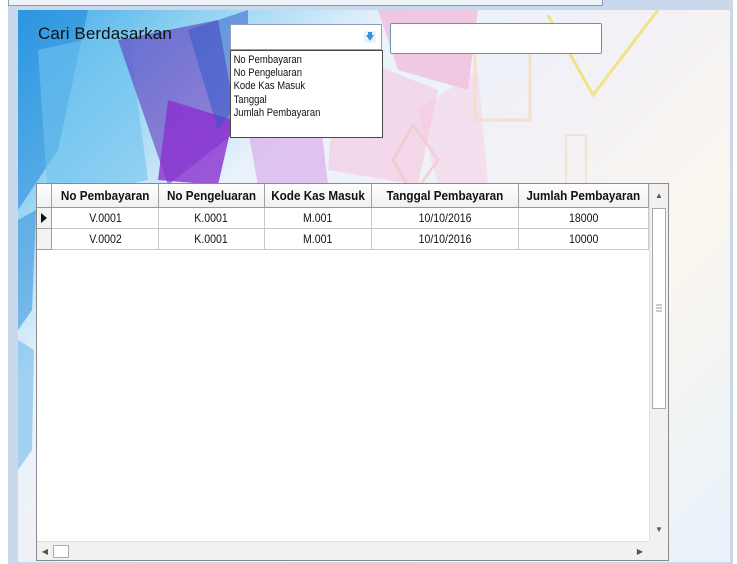 This screenshot has width=737, height=564. What do you see at coordinates (659, 529) in the screenshot?
I see `scroll-down-icon: ▼` at bounding box center [659, 529].